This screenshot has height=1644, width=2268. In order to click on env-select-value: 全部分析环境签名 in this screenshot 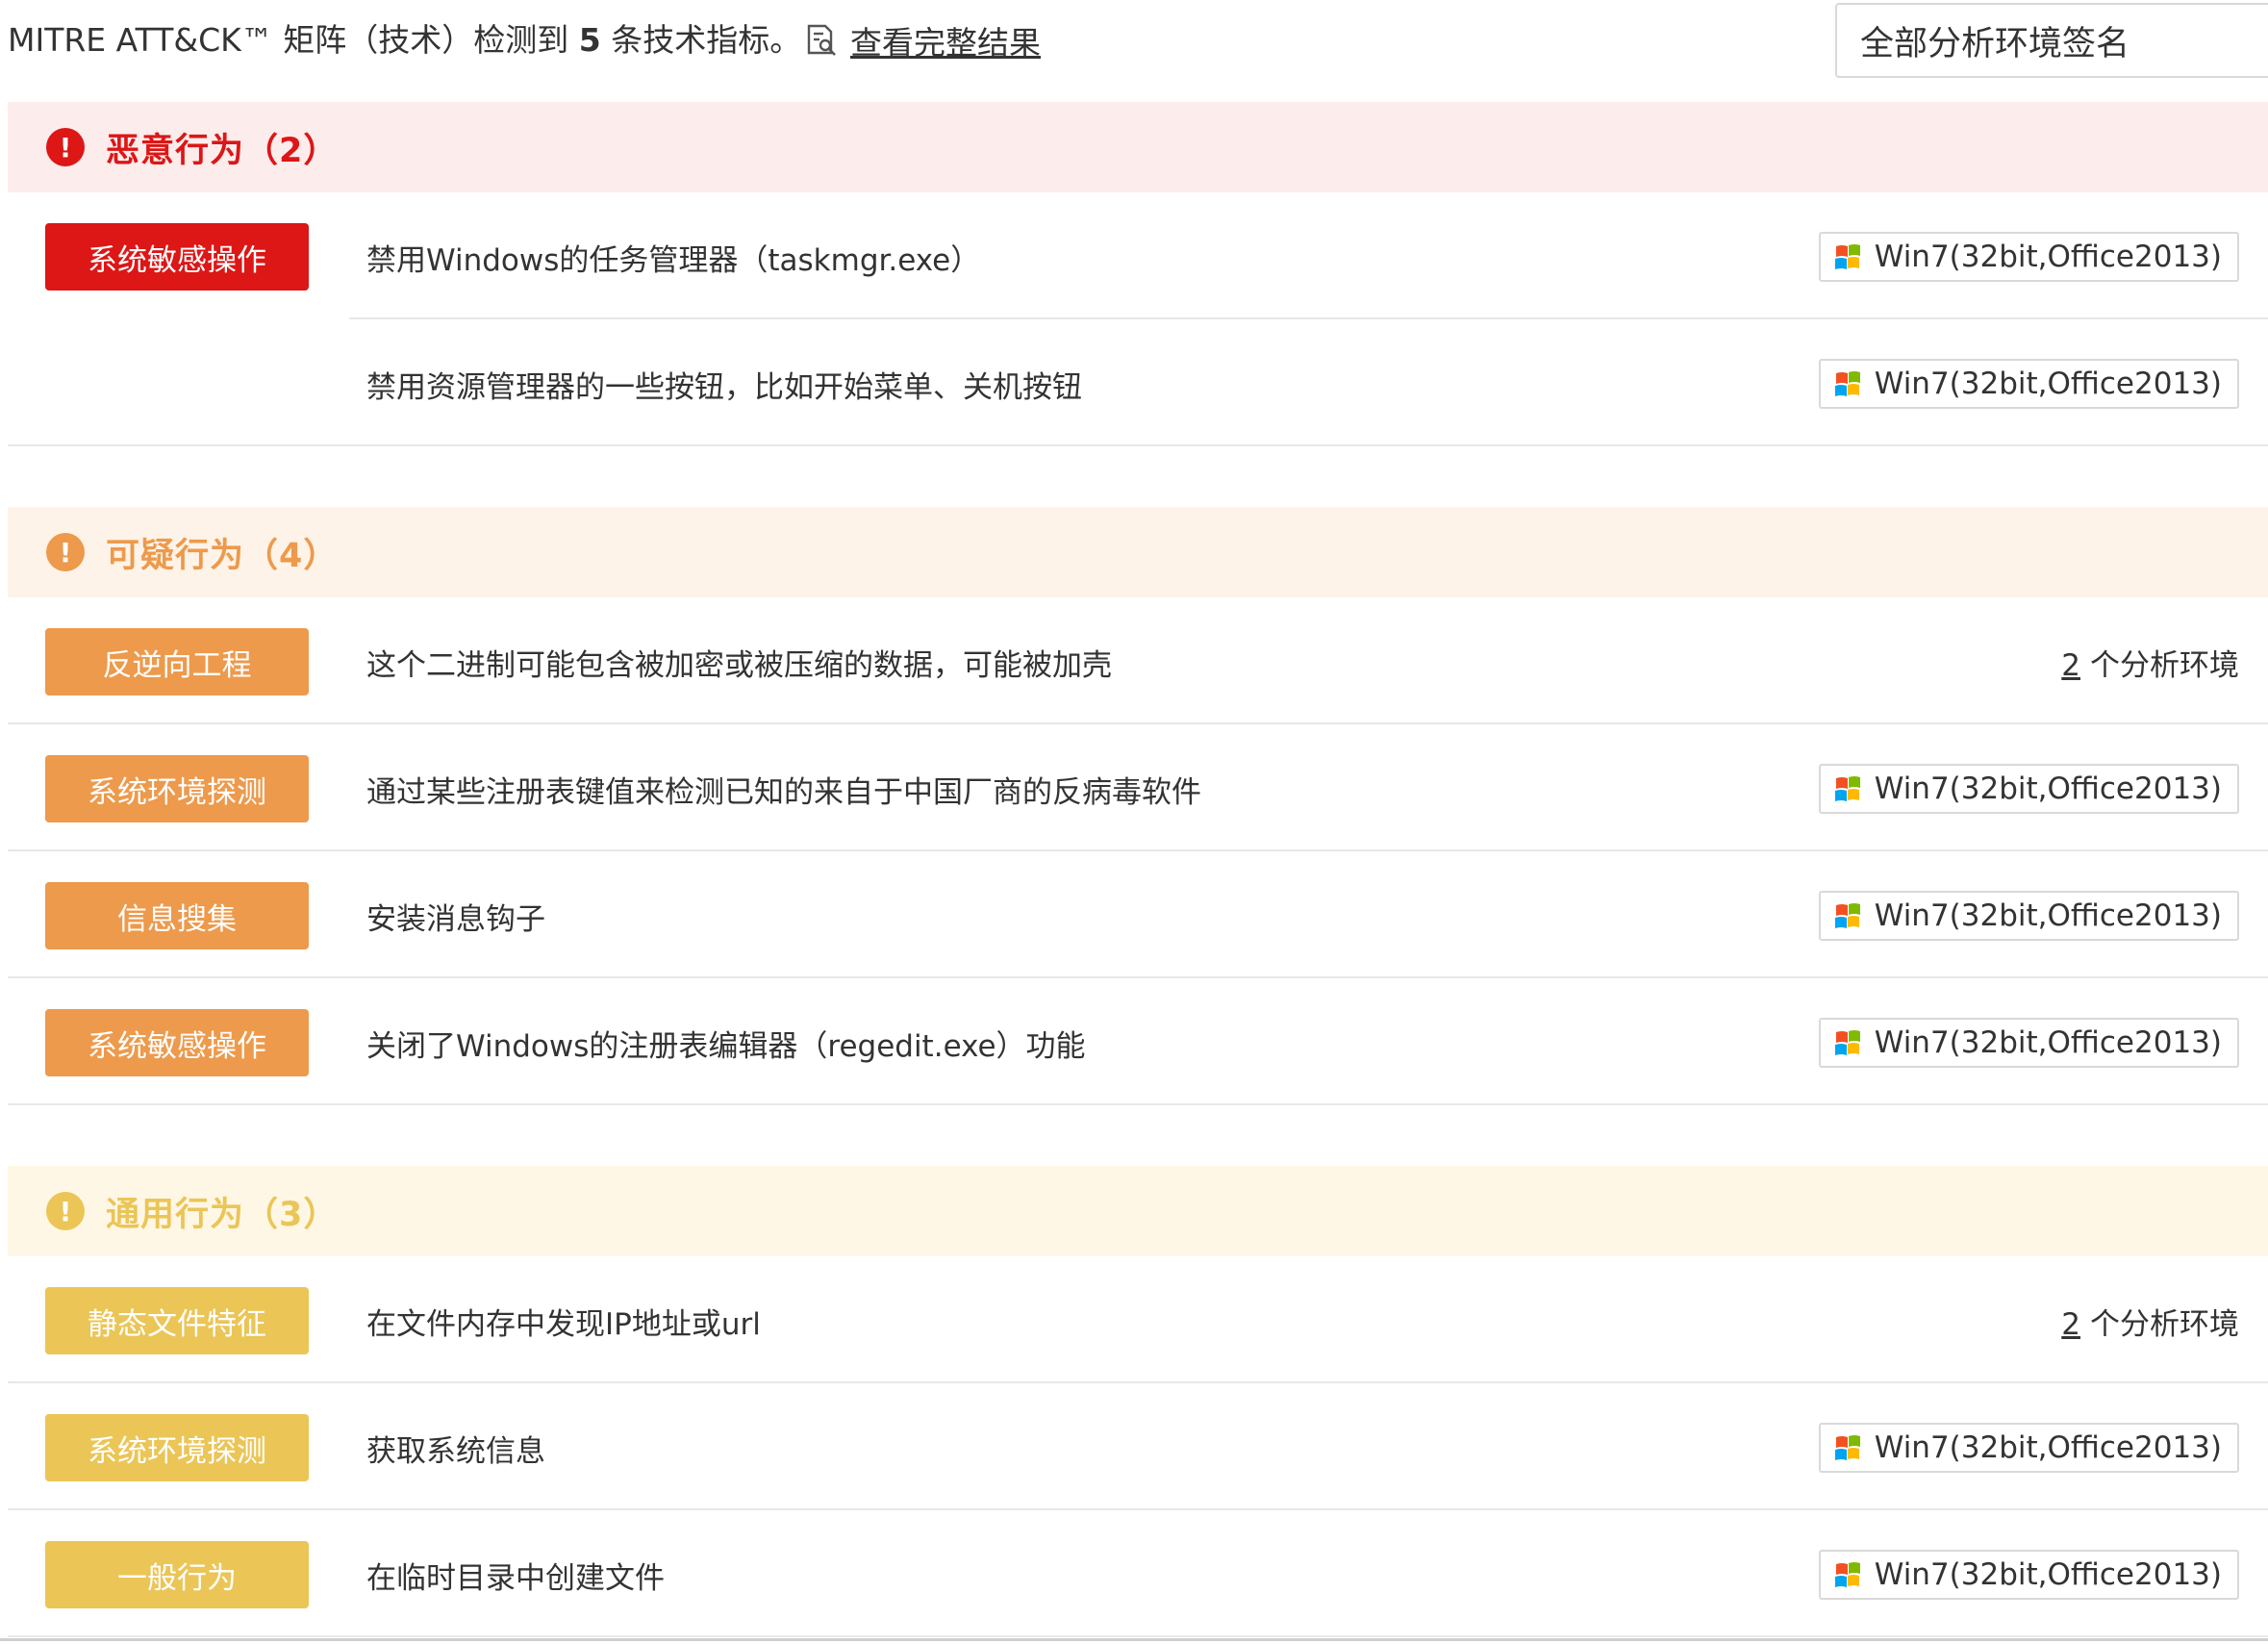, I will do `click(1995, 43)`.